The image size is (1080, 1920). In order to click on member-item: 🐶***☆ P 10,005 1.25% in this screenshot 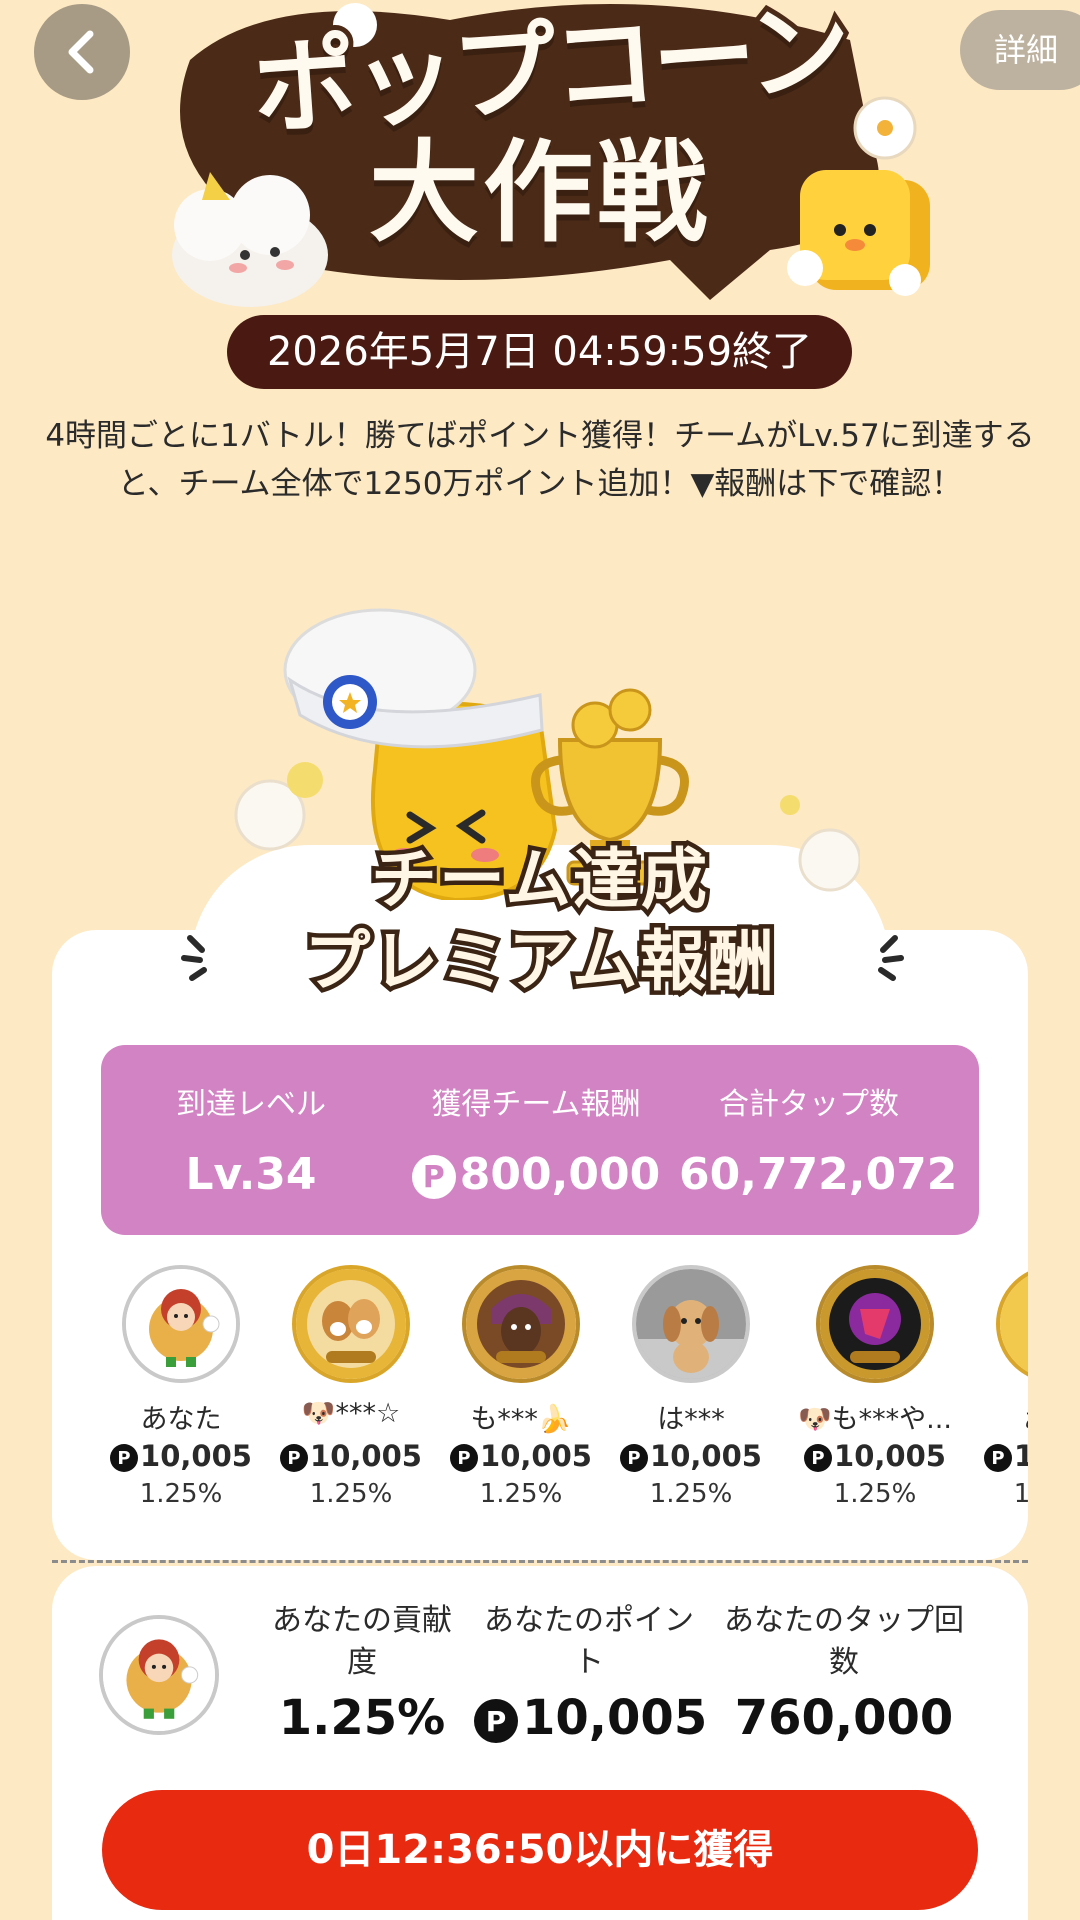, I will do `click(351, 1387)`.